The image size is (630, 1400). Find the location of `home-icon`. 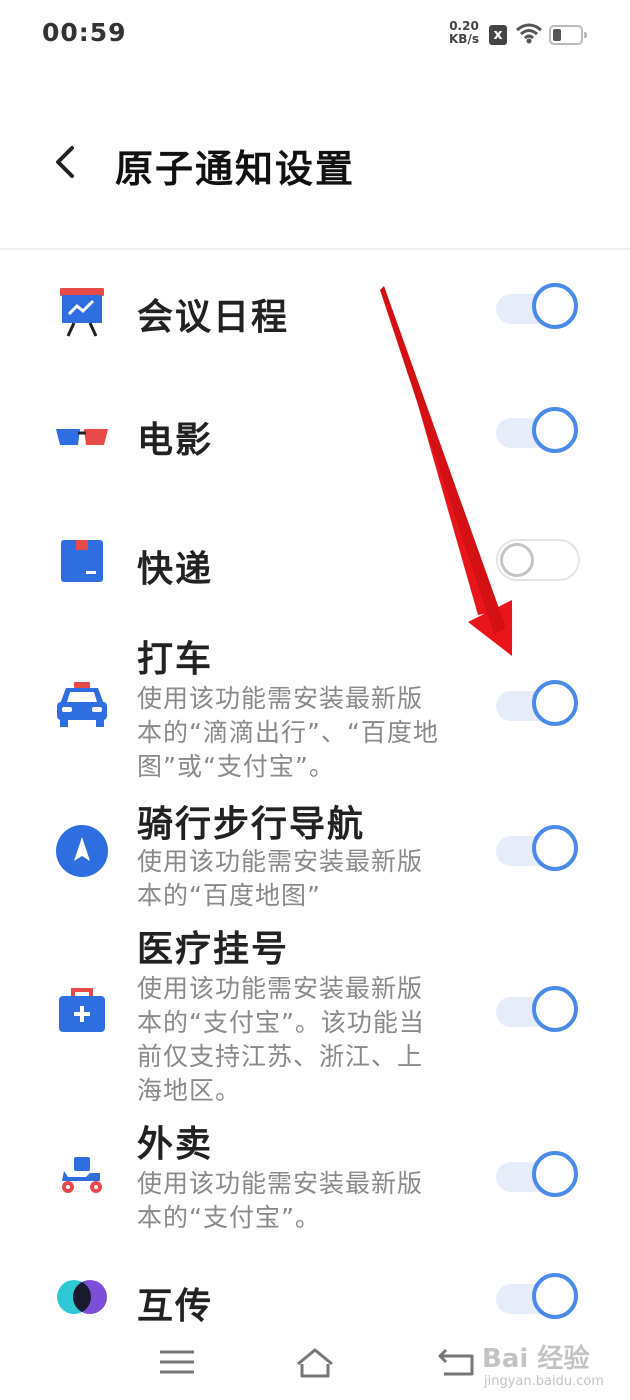

home-icon is located at coordinates (315, 1362).